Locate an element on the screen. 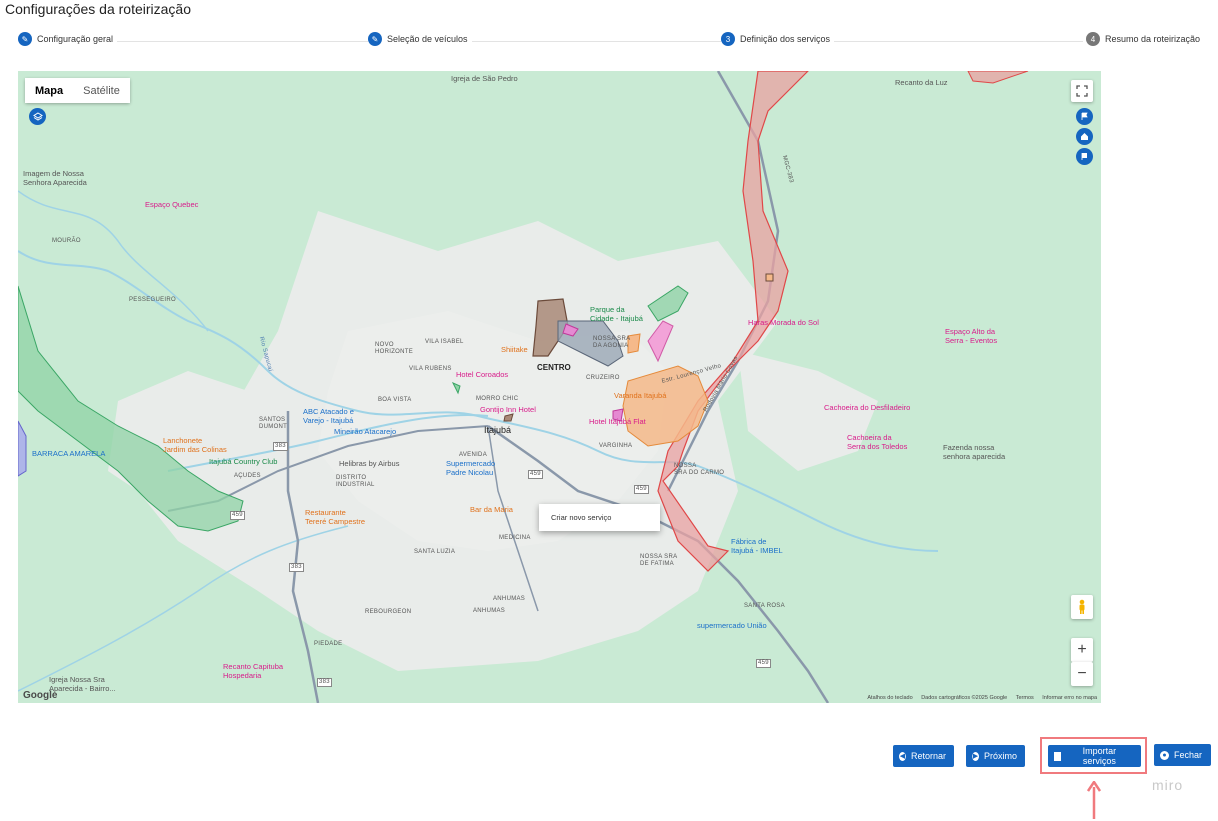 The height and width of the screenshot is (821, 1218). place-cachoeira-toledos: Cachoeira da Serra dos Toledos is located at coordinates (877, 442).